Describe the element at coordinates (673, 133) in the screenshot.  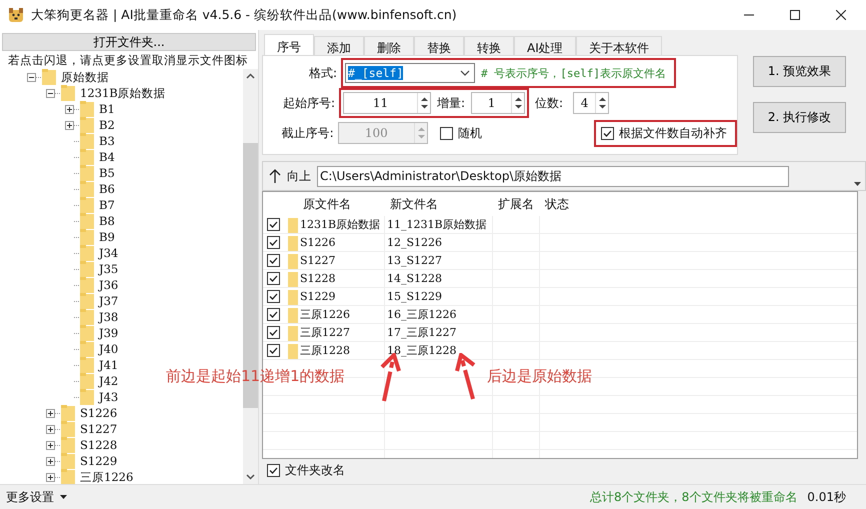
I see `auto-pad-label: 根据文件数自动补齐` at that location.